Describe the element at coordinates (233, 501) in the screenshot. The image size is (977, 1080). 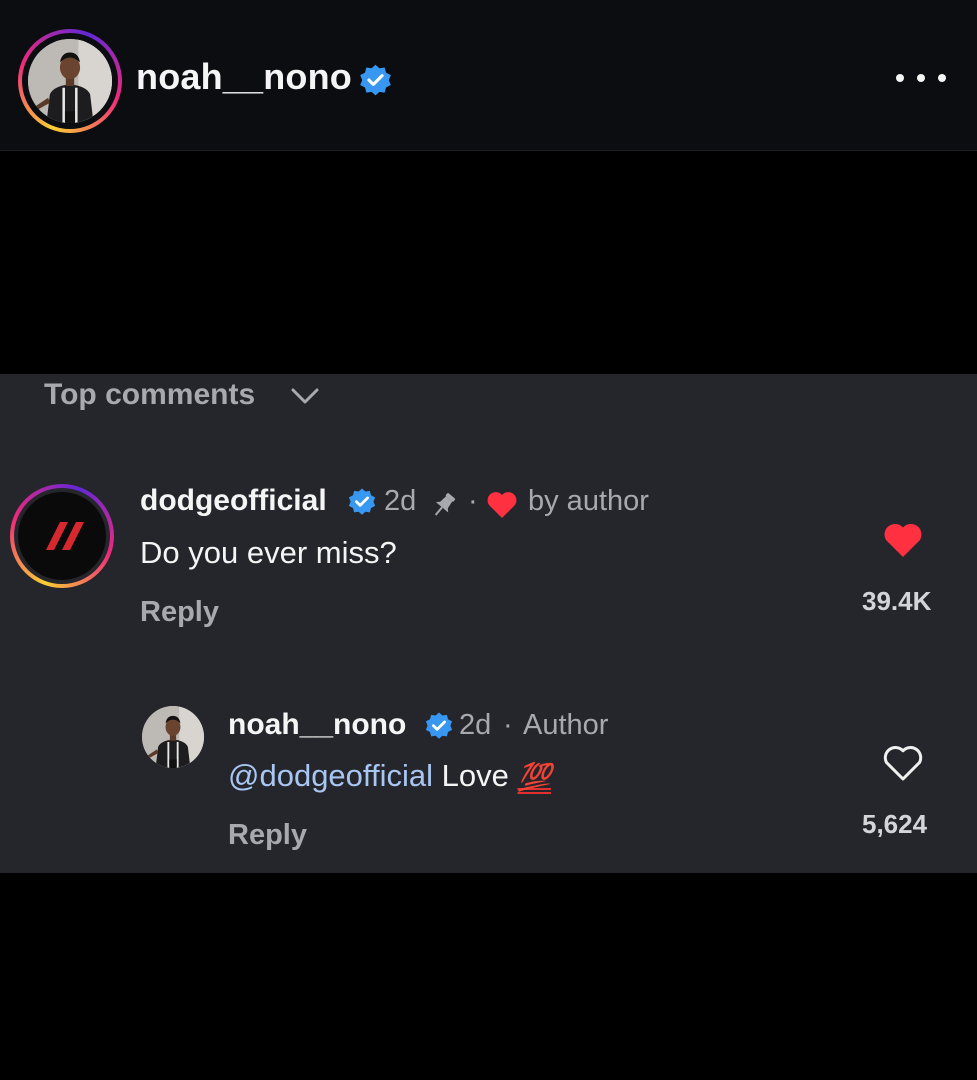
I see `comment-username: dodgeofficial` at that location.